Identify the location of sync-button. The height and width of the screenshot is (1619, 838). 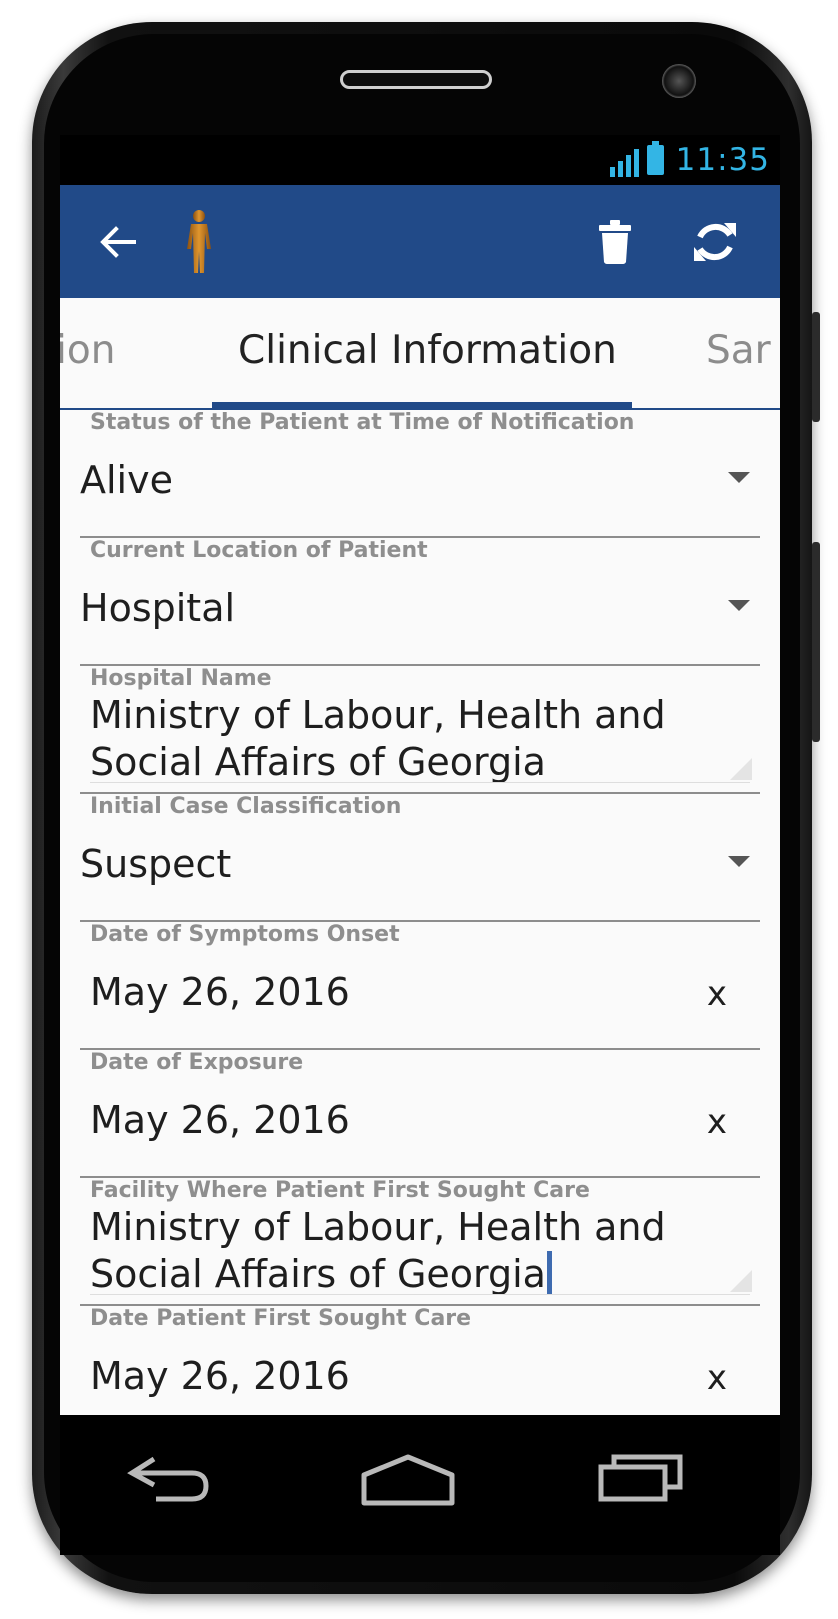
(715, 241).